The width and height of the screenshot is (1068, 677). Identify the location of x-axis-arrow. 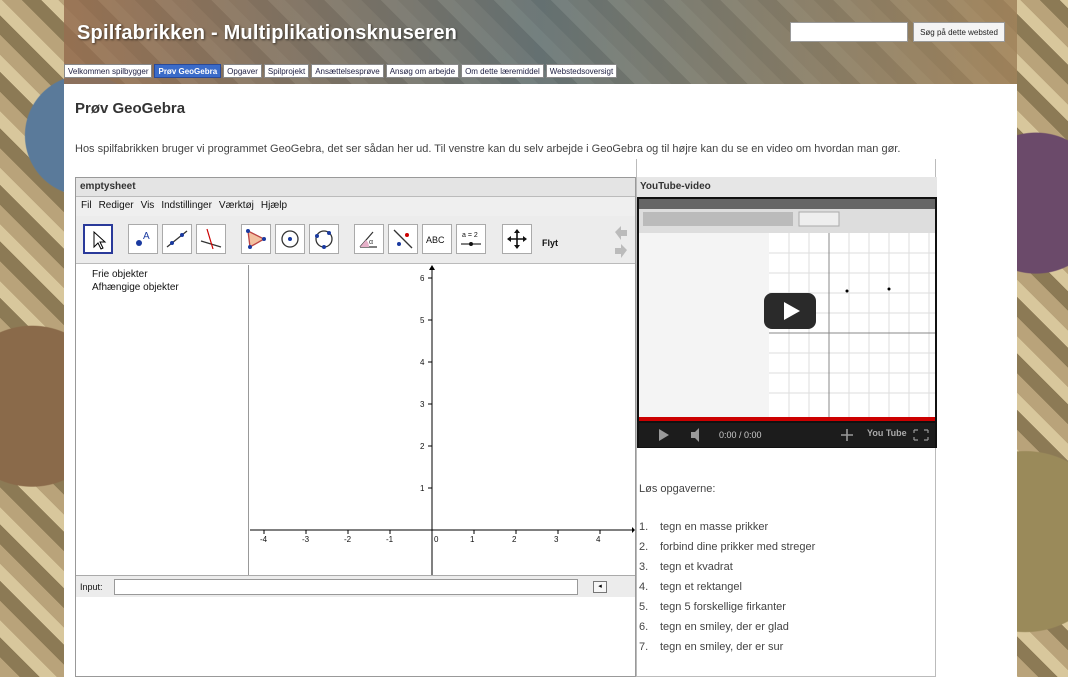
(633, 530).